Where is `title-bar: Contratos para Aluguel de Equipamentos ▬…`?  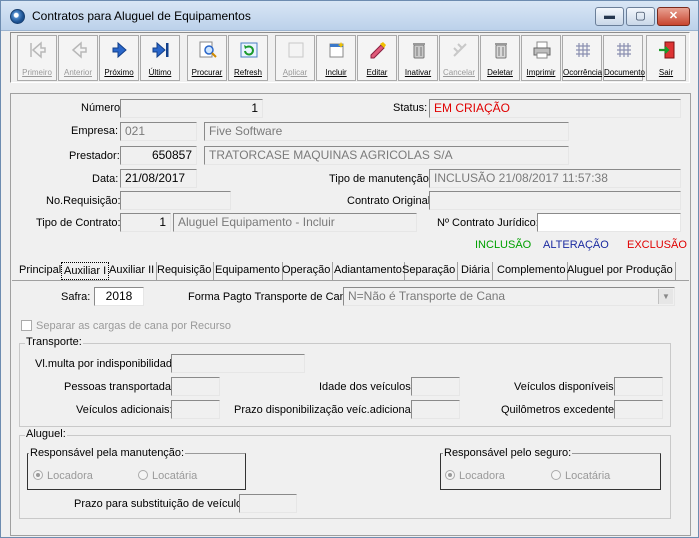
title-bar: Contratos para Aluguel de Equipamentos ▬… is located at coordinates (349, 16).